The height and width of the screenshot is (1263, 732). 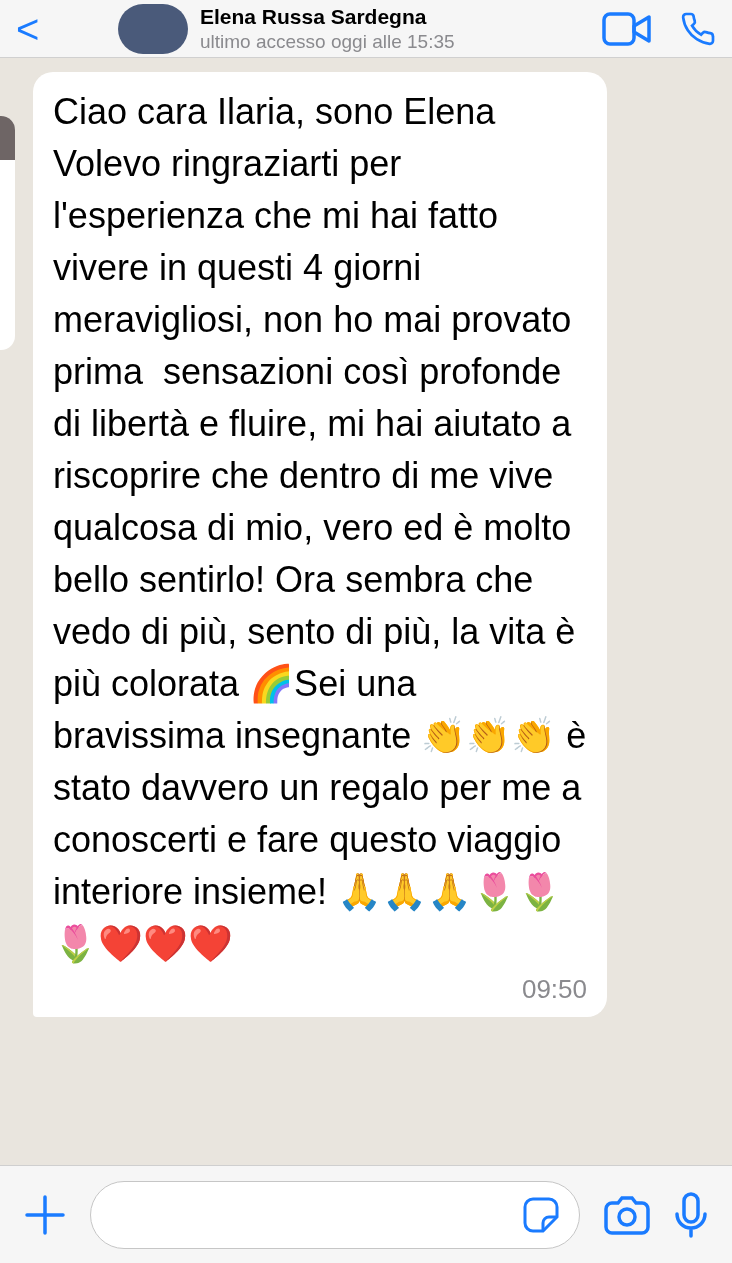 What do you see at coordinates (691, 1214) in the screenshot?
I see `microphone-icon` at bounding box center [691, 1214].